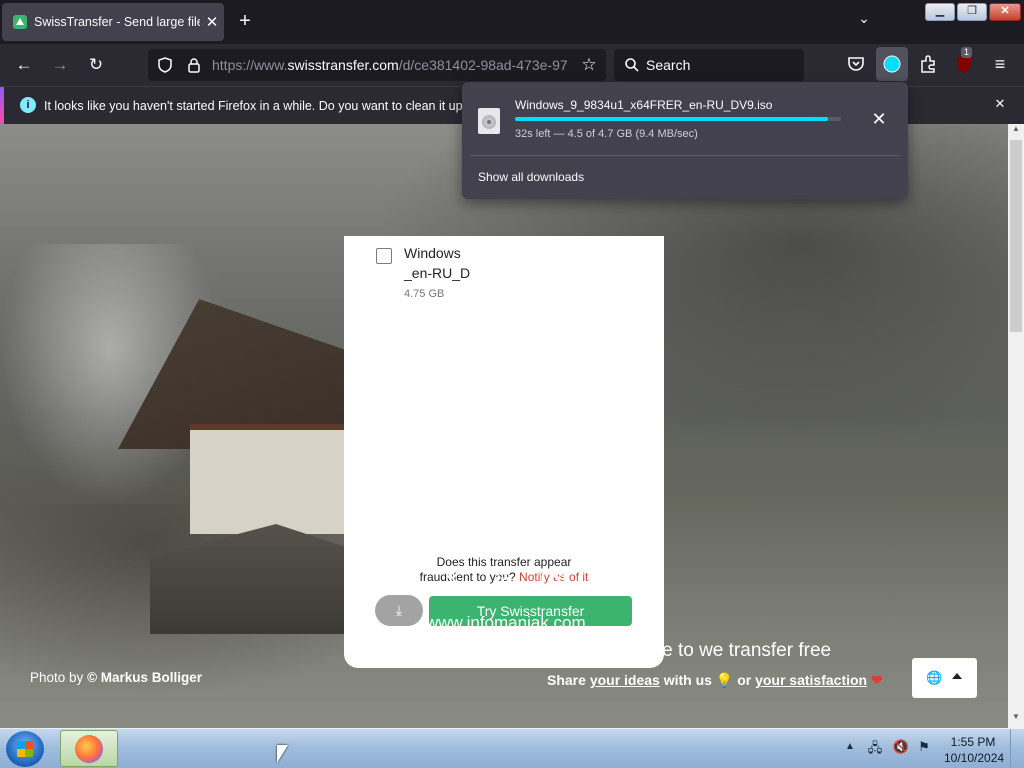 This screenshot has width=1024, height=768. Describe the element at coordinates (194, 65) in the screenshot. I see `lock-icon` at that location.